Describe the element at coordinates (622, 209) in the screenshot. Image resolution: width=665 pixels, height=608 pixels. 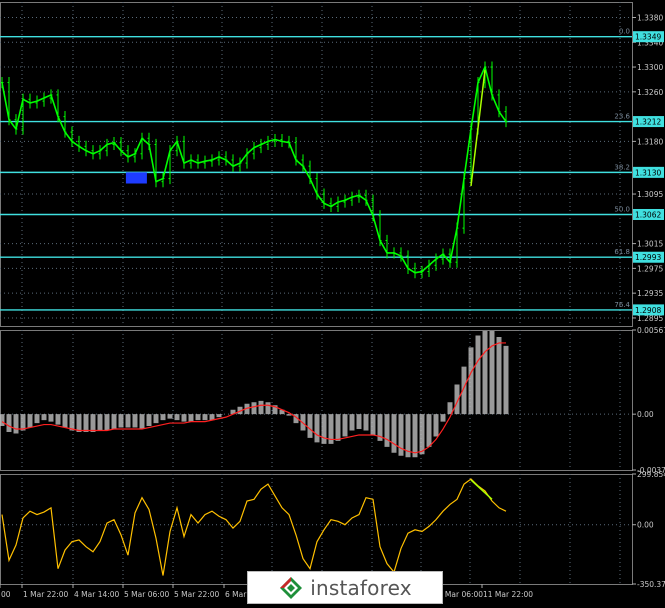
I see `fib-level-label: 50.0` at that location.